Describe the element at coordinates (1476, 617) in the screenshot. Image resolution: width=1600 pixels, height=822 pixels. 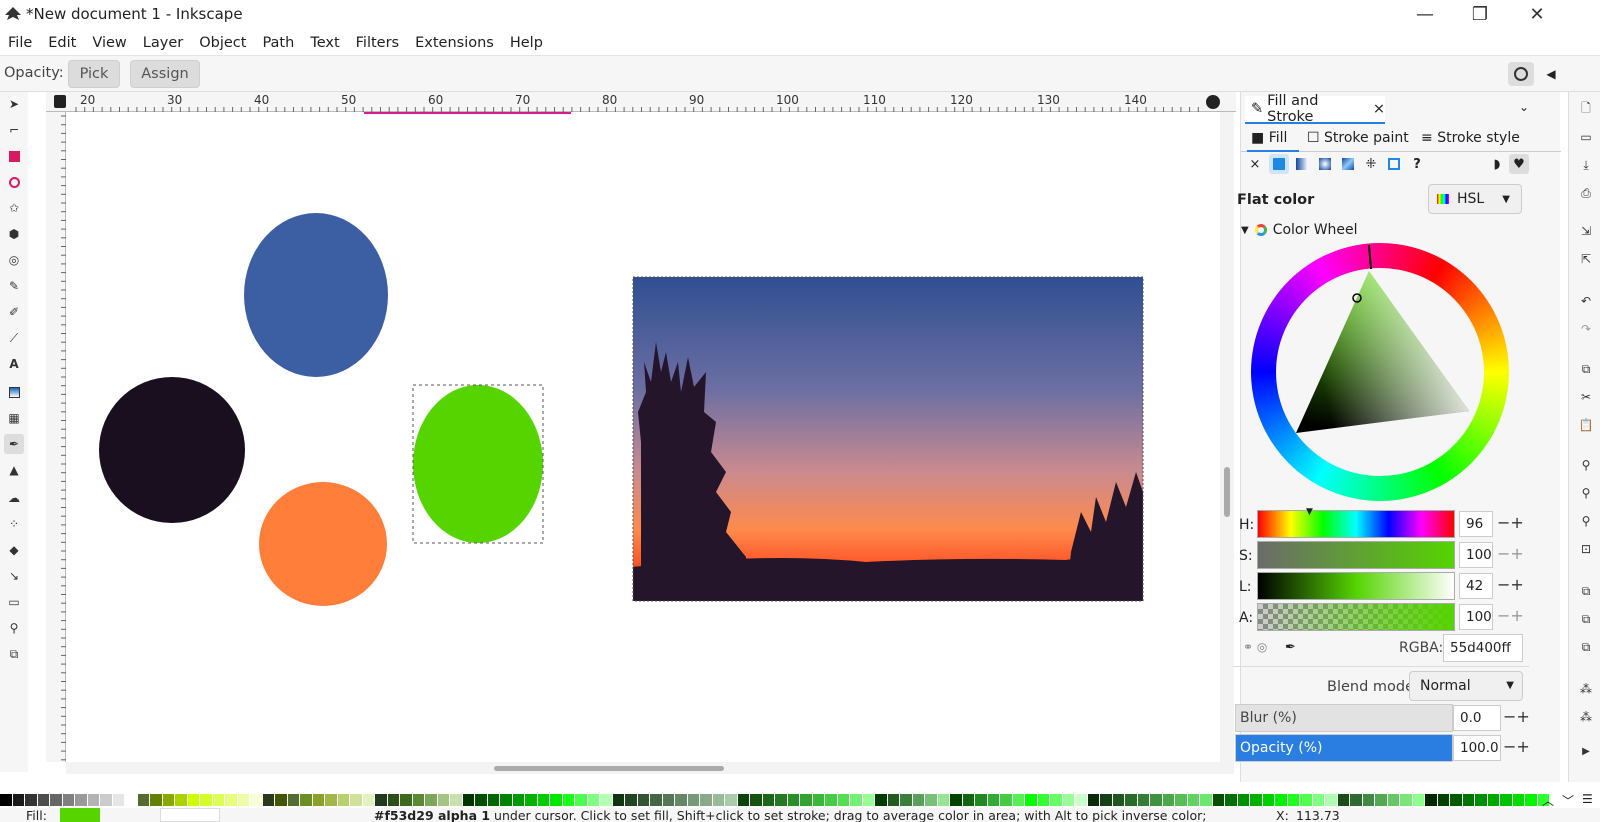
I see `alpha-input: 100` at that location.